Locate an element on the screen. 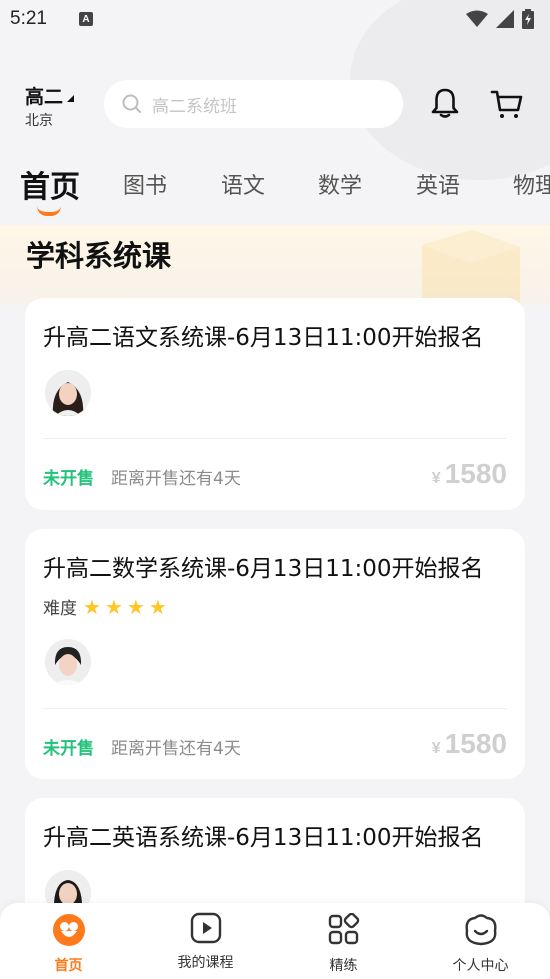 The image size is (550, 979). wifi-icon is located at coordinates (477, 18).